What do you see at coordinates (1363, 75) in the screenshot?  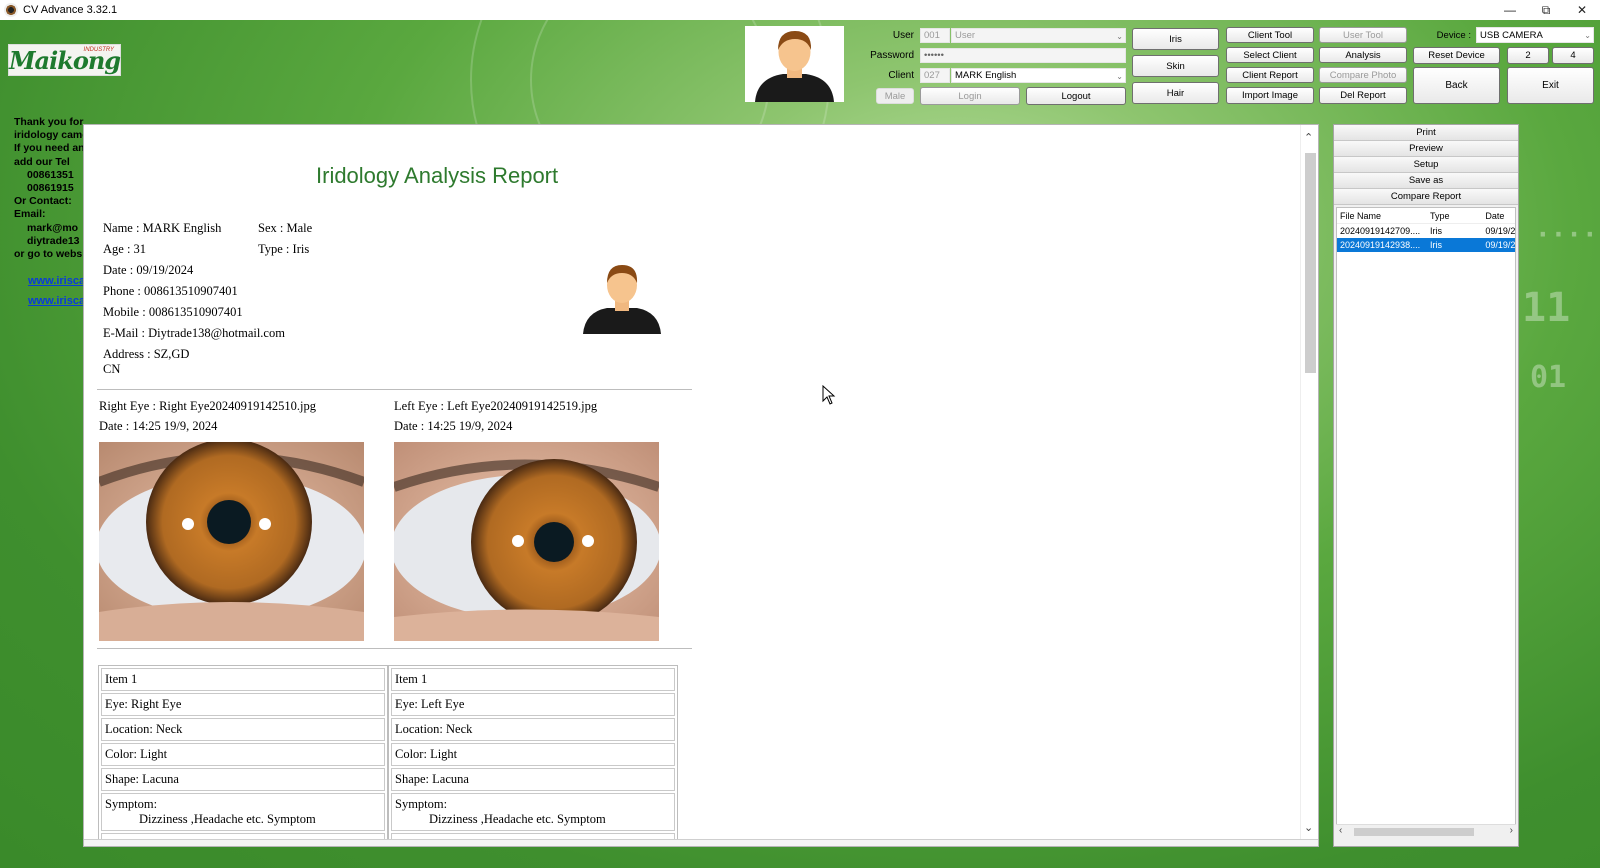 I see `compare-photo-button: Compare Photo` at bounding box center [1363, 75].